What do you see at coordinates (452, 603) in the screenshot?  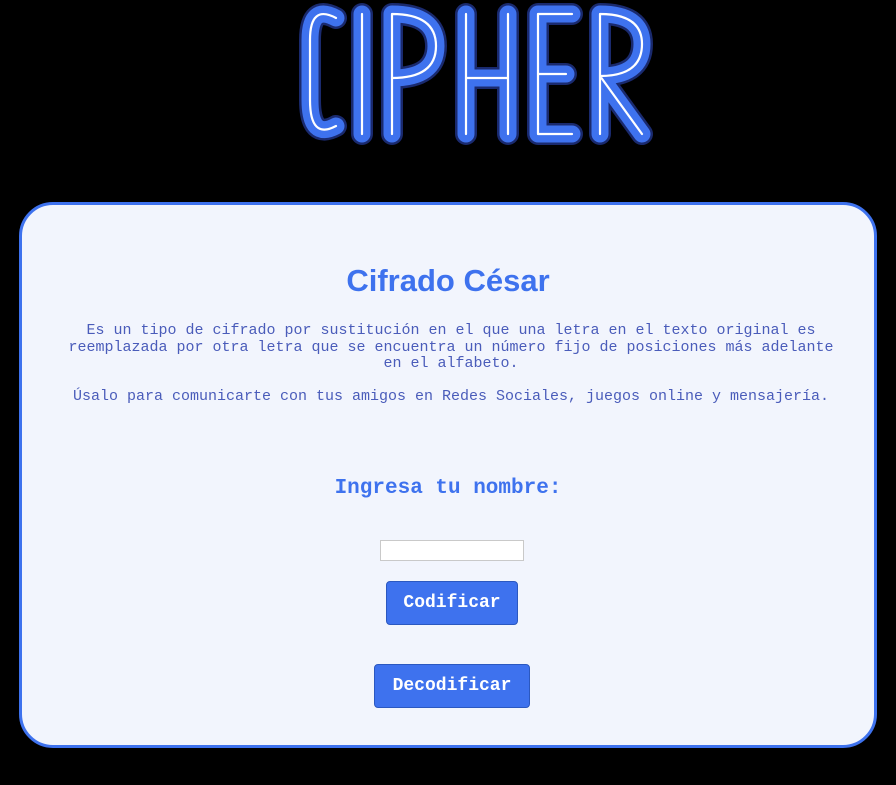 I see `encode-button: Codificar` at bounding box center [452, 603].